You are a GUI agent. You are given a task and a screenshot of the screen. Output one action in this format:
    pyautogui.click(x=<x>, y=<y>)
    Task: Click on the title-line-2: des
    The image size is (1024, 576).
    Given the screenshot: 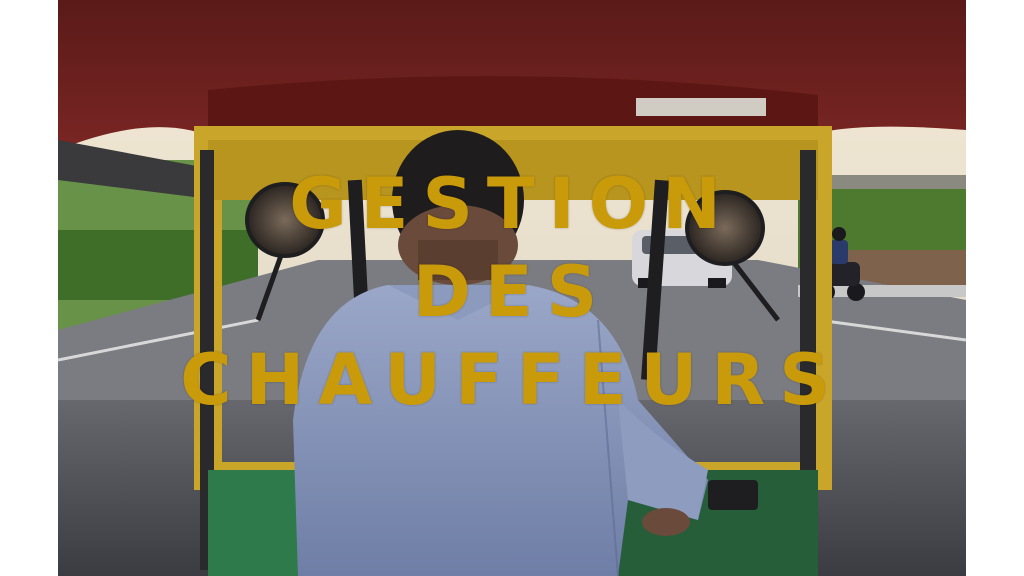 What is the action you would take?
    pyautogui.click(x=512, y=292)
    